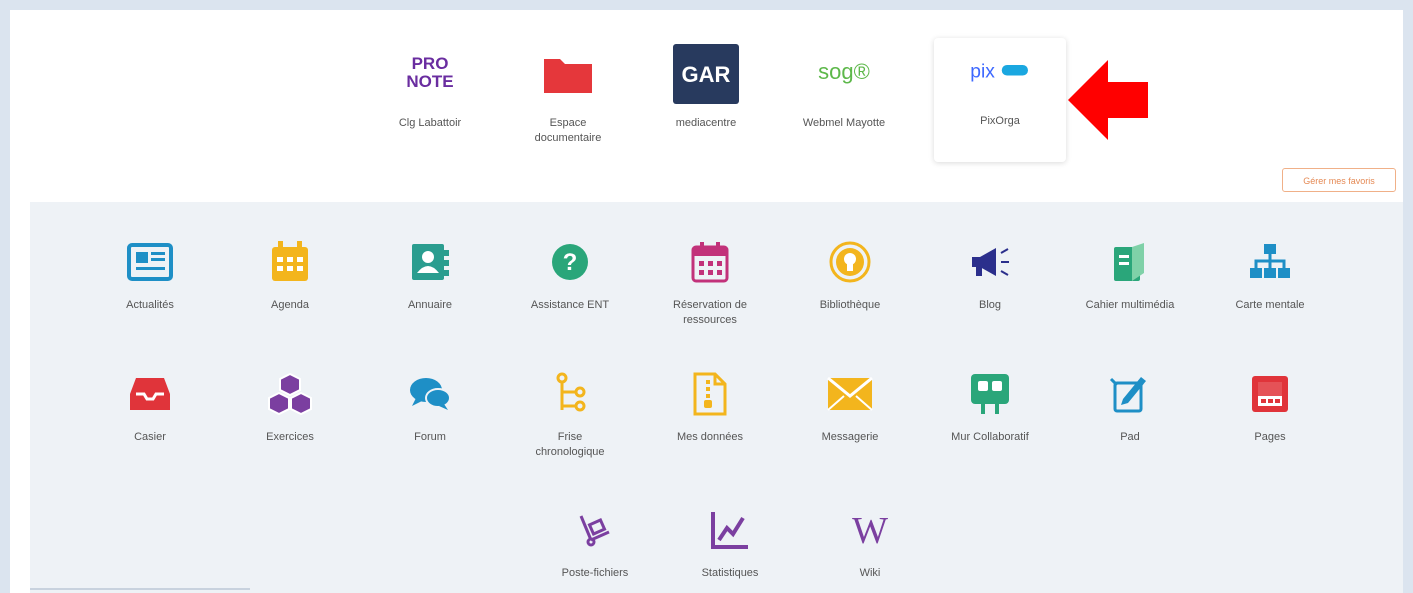  Describe the element at coordinates (429, 81) in the screenshot. I see `svg-text: NOTE` at that location.